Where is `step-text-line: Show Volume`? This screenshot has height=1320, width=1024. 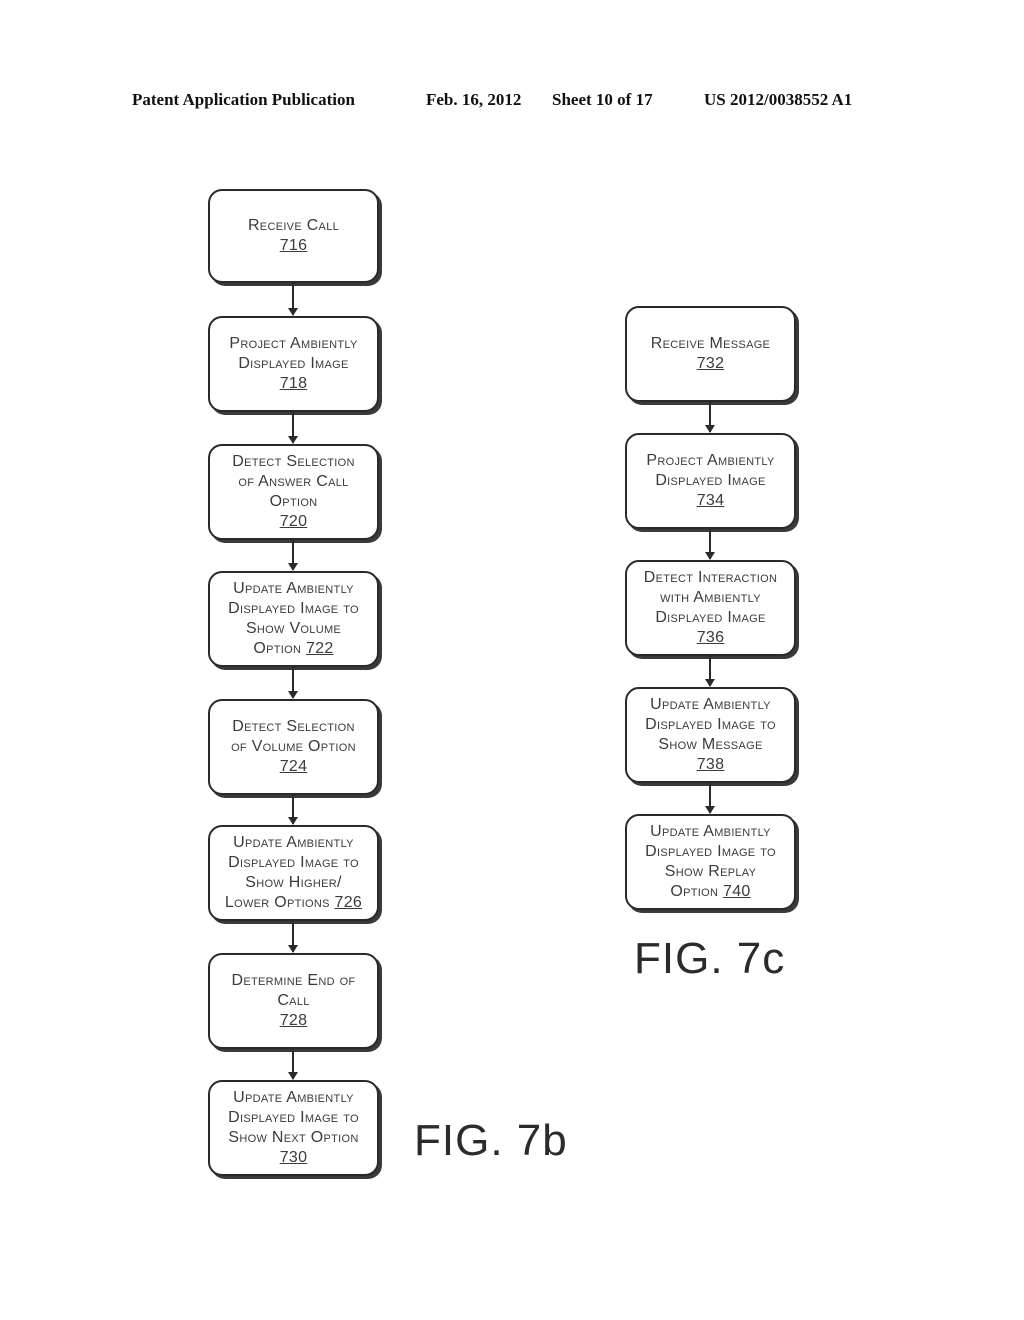
step-text-line: Show Volume is located at coordinates (293, 628).